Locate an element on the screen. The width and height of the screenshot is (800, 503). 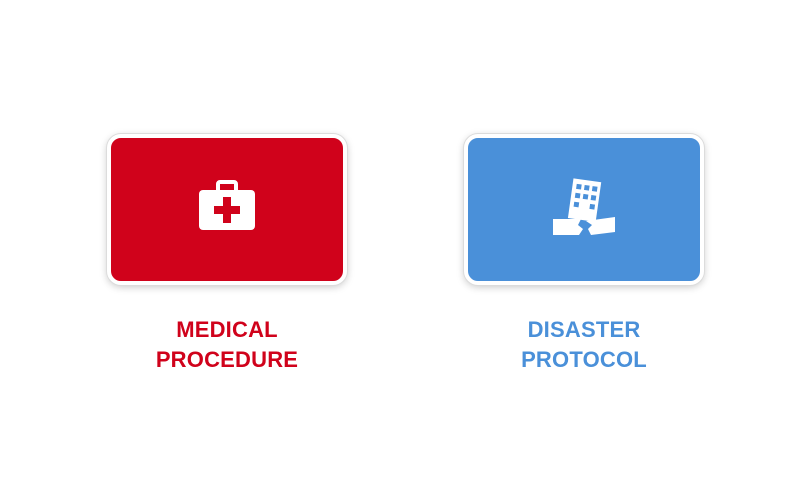
disaster-protocol-card is located at coordinates (584, 209).